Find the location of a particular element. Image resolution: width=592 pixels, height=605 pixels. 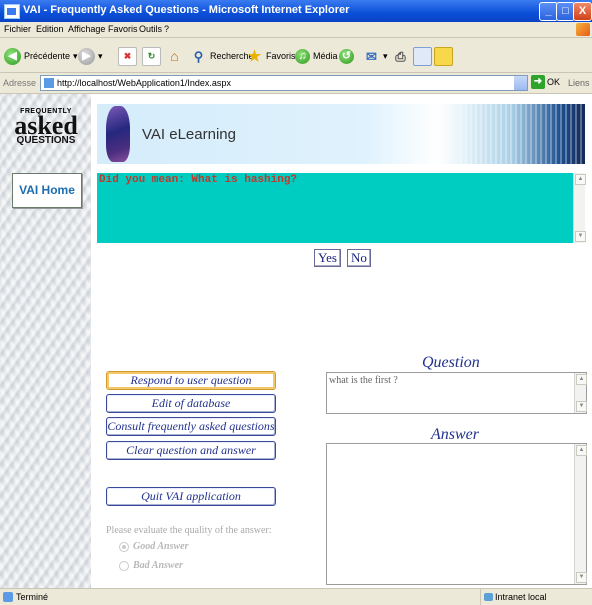

menu-item-edition: Edition is located at coordinates (50, 29).